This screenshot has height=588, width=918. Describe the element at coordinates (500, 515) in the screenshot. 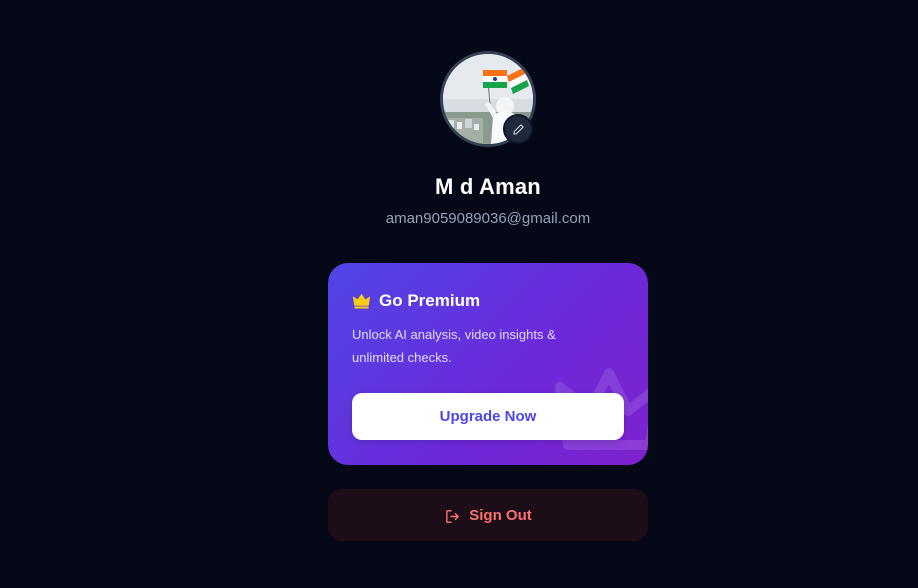

I see `sign-out-label: Sign Out` at that location.